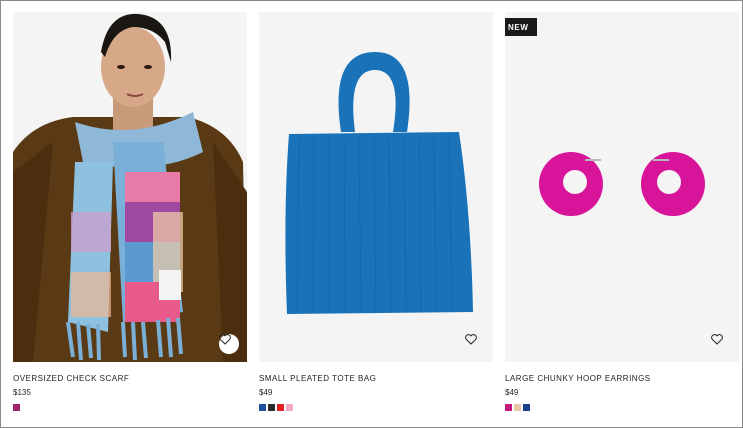 The width and height of the screenshot is (743, 428). What do you see at coordinates (376, 379) in the screenshot?
I see `product-name: SMALL PLEATED TOTE BAG` at bounding box center [376, 379].